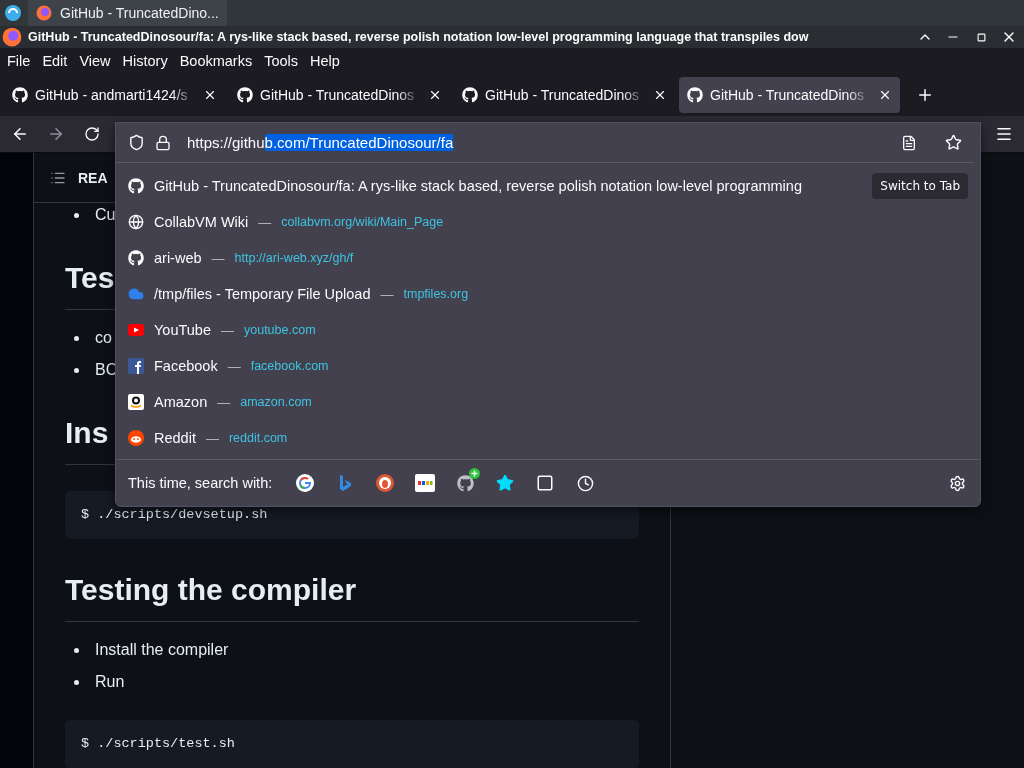 This screenshot has width=1024, height=768. Describe the element at coordinates (55, 61) in the screenshot. I see `menu-item: Edit` at that location.